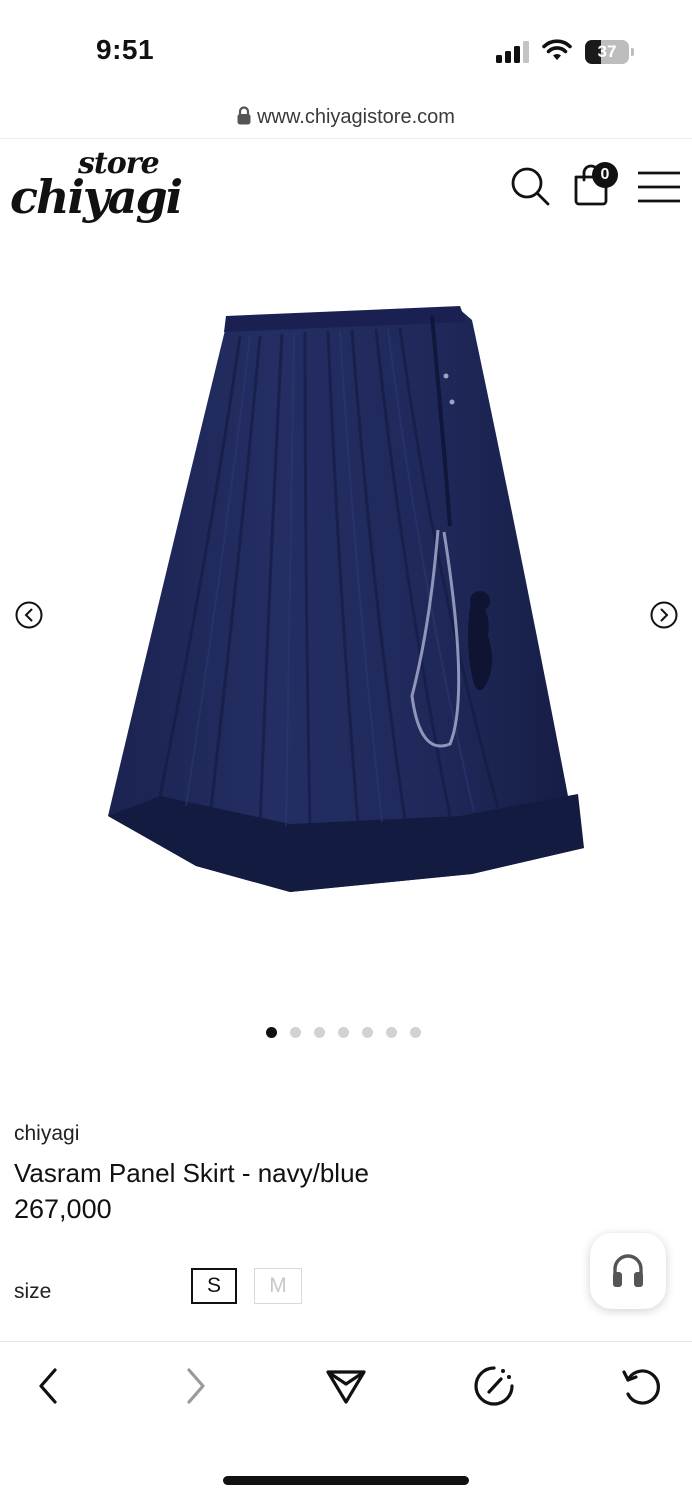 This screenshot has height=1500, width=692. I want to click on product-price: 267,000, so click(63, 1209).